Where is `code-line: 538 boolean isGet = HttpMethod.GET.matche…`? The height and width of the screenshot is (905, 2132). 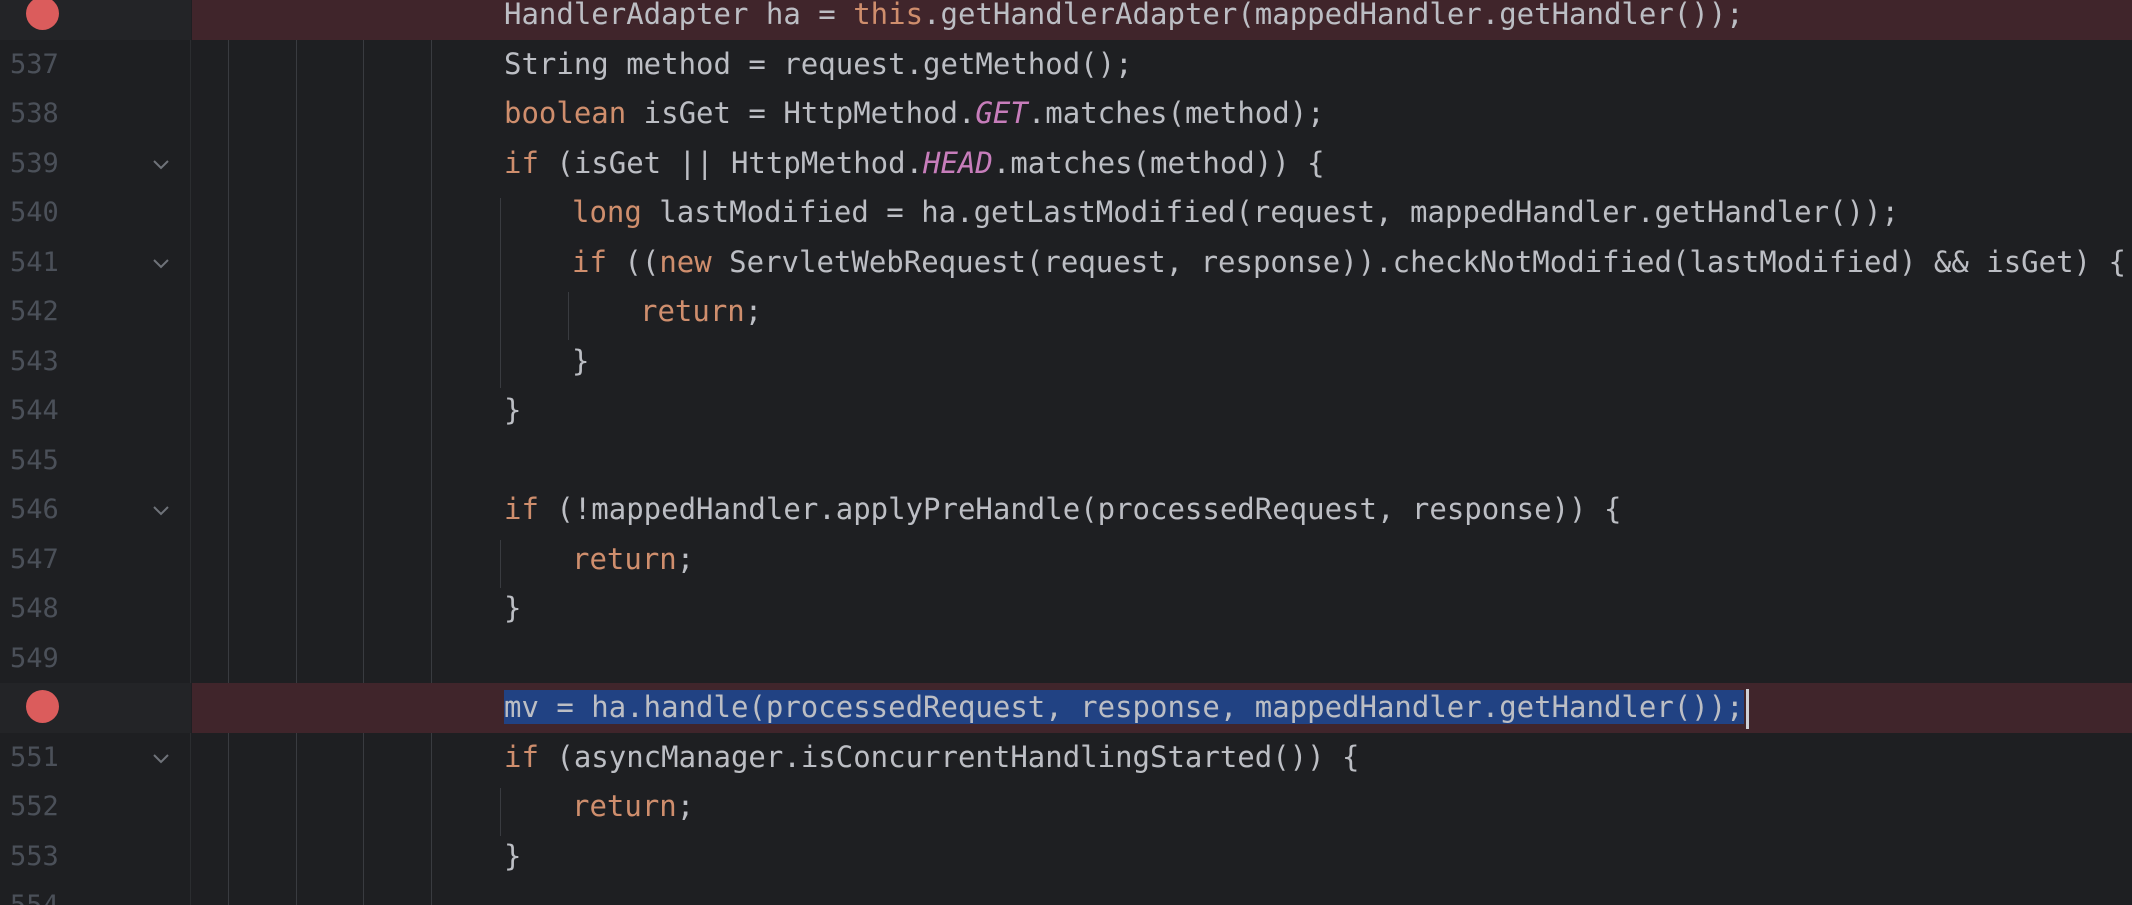 code-line: 538 boolean isGet = HttpMethod.GET.matche… is located at coordinates (1066, 114).